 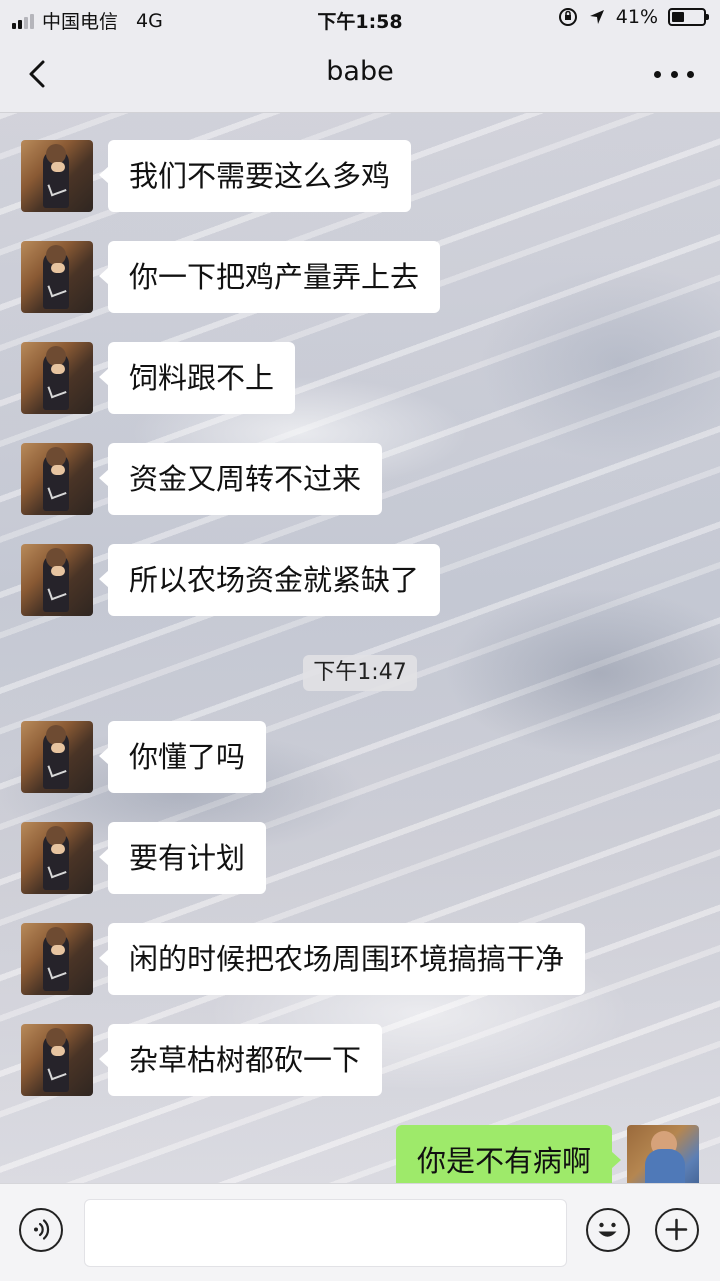 I want to click on plus-icon, so click(x=677, y=1230).